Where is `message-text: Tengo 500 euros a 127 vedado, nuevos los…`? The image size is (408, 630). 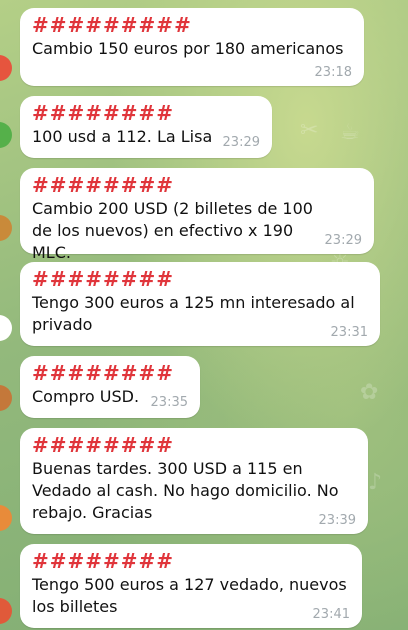
message-text: Tengo 500 euros a 127 vedado, nuevos los… is located at coordinates (189, 595).